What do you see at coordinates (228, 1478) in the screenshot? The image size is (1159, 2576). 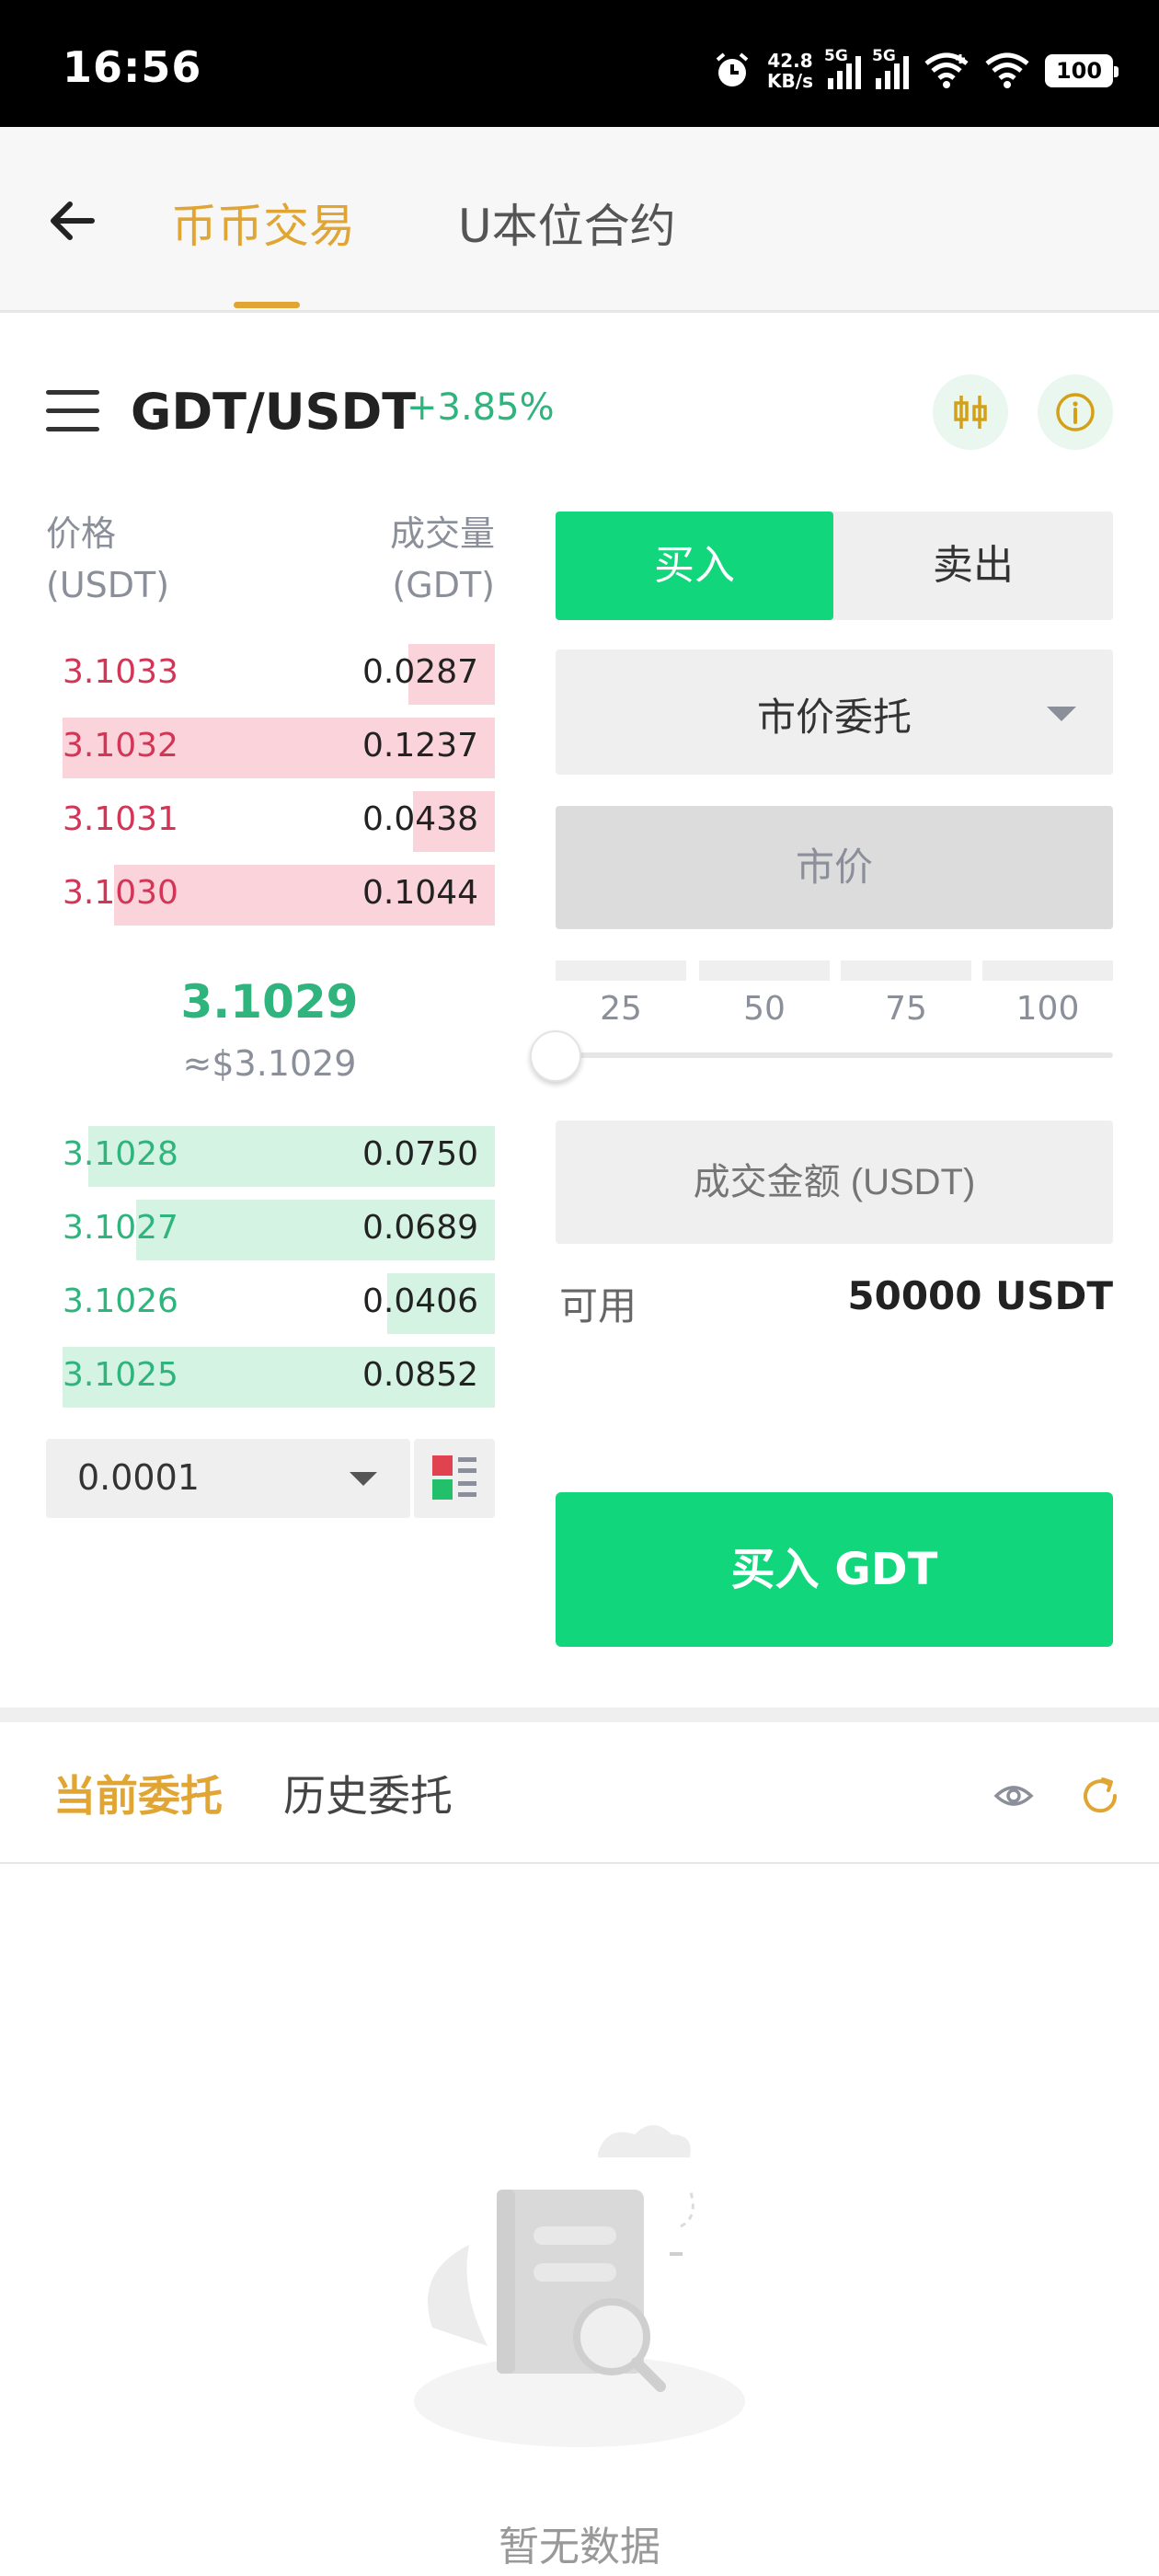 I see `precision-select: 0.0001` at bounding box center [228, 1478].